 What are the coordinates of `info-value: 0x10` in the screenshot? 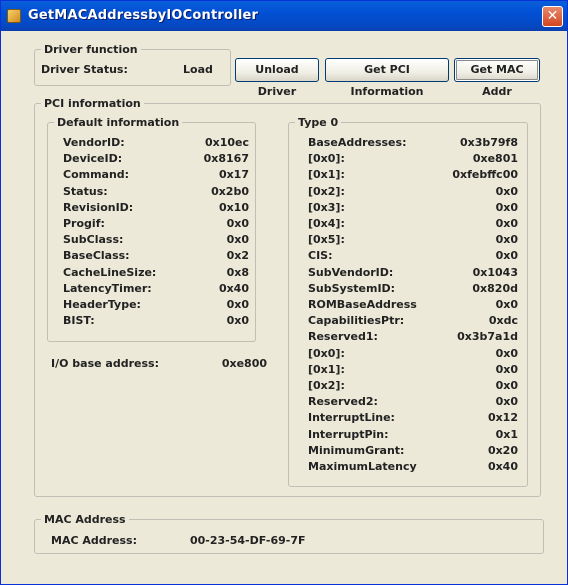 It's located at (233, 207).